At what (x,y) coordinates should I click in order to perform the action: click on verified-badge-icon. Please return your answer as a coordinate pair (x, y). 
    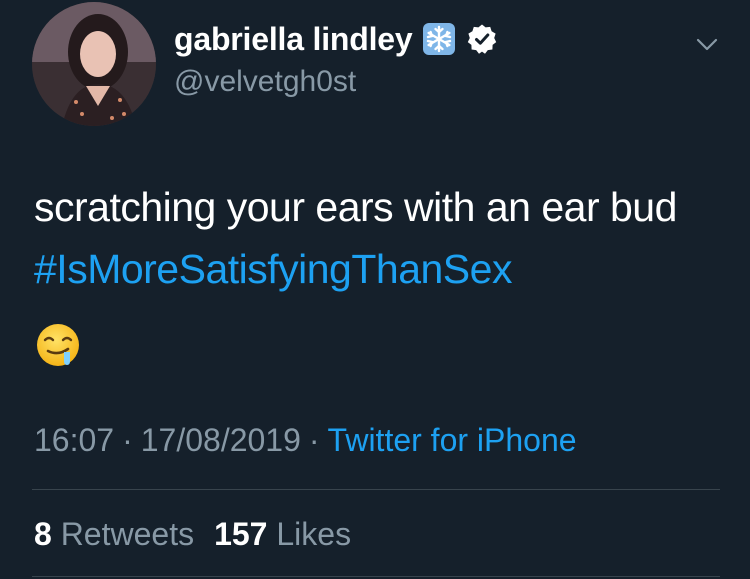
    Looking at the image, I should click on (482, 39).